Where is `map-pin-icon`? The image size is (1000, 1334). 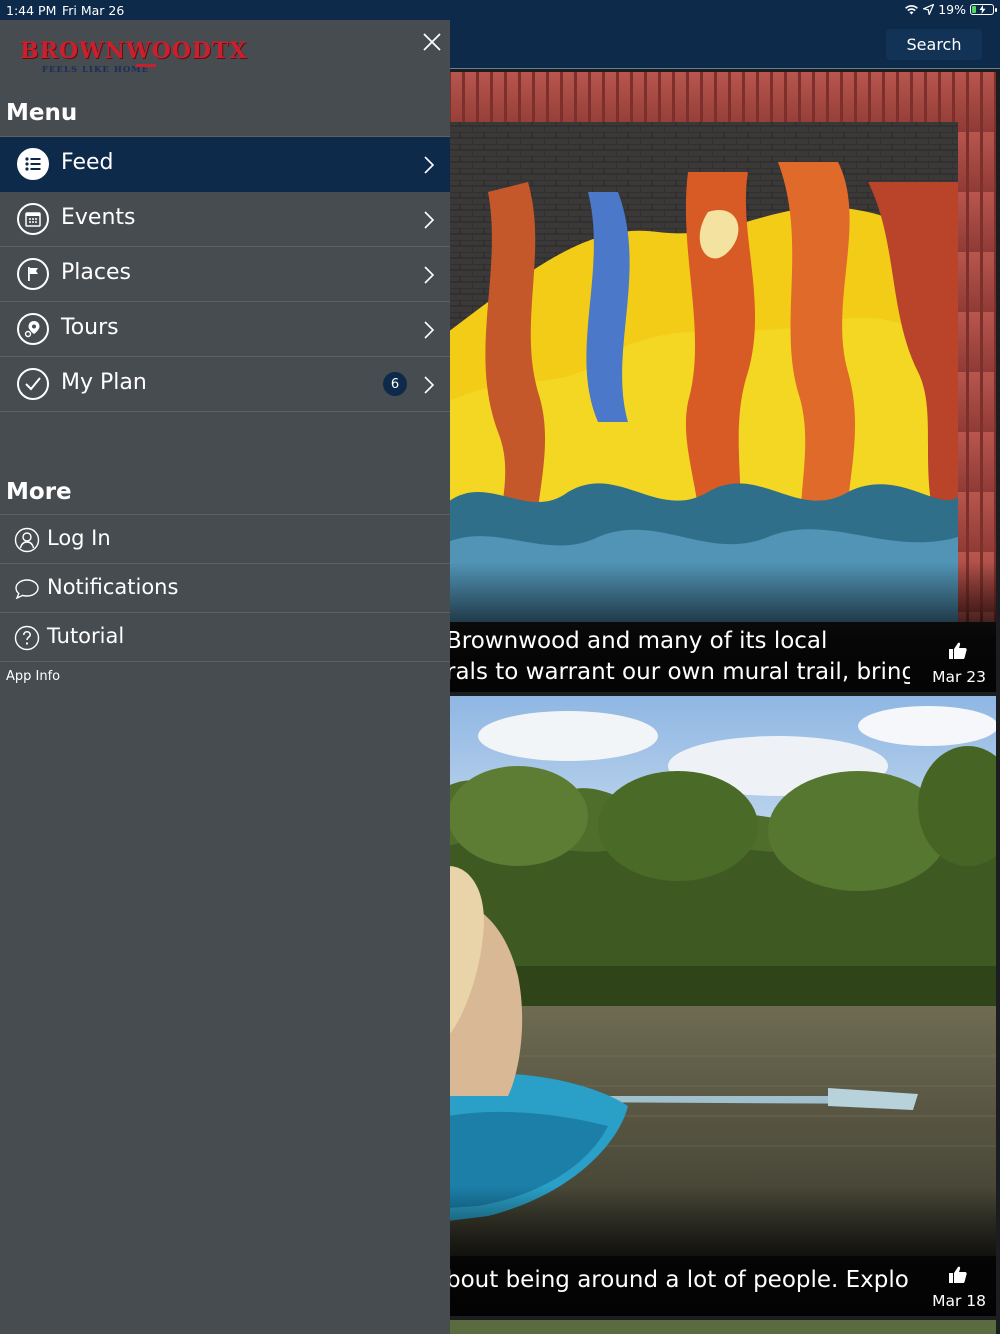
map-pin-icon is located at coordinates (33, 329).